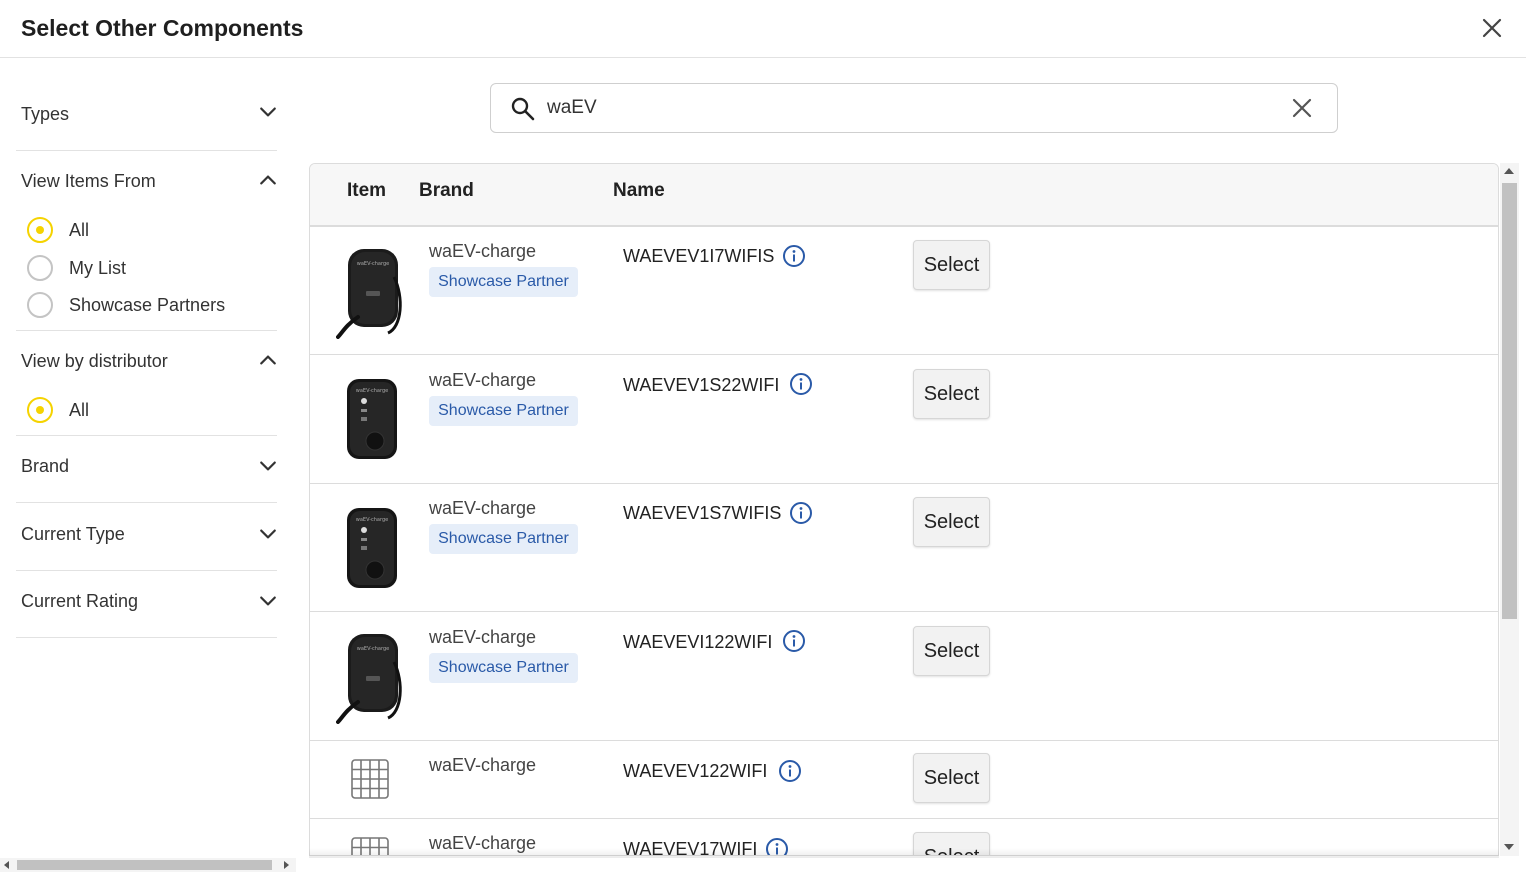 The width and height of the screenshot is (1526, 872). What do you see at coordinates (904, 195) in the screenshot?
I see `table-header: Item Brand Name` at bounding box center [904, 195].